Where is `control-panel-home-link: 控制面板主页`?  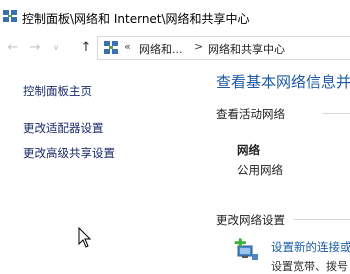
control-panel-home-link: 控制面板主页 is located at coordinates (57, 91).